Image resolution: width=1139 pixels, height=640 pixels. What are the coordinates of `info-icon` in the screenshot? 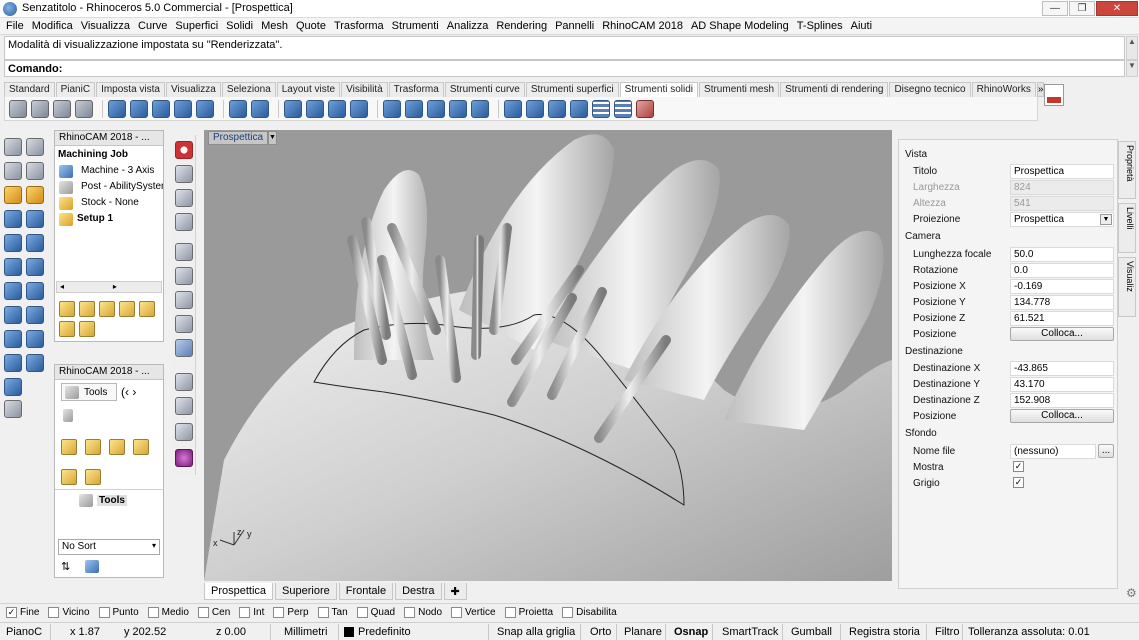 It's located at (184, 150).